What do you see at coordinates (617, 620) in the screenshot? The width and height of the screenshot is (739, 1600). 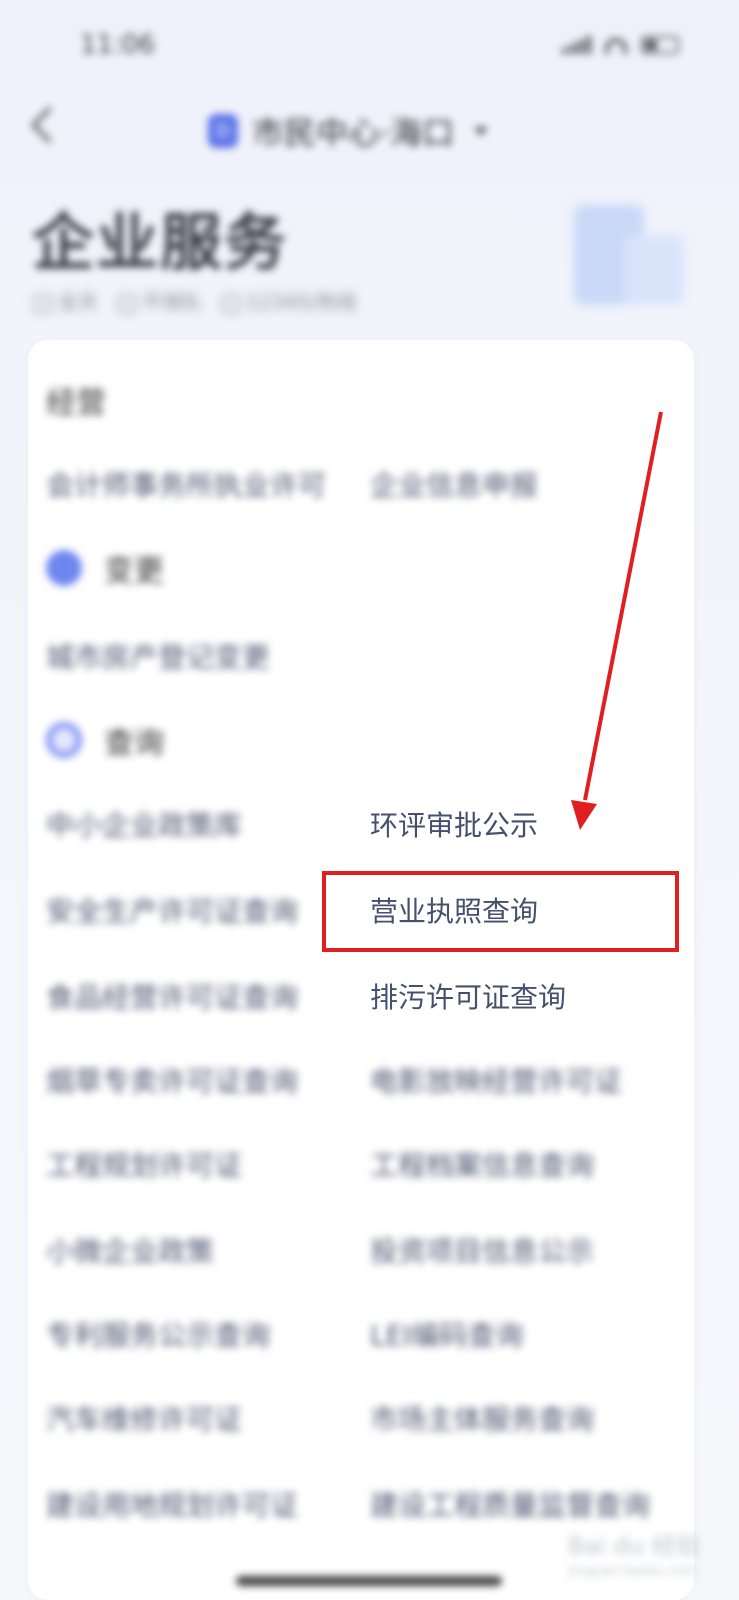 I see `red-arrow-annotation` at bounding box center [617, 620].